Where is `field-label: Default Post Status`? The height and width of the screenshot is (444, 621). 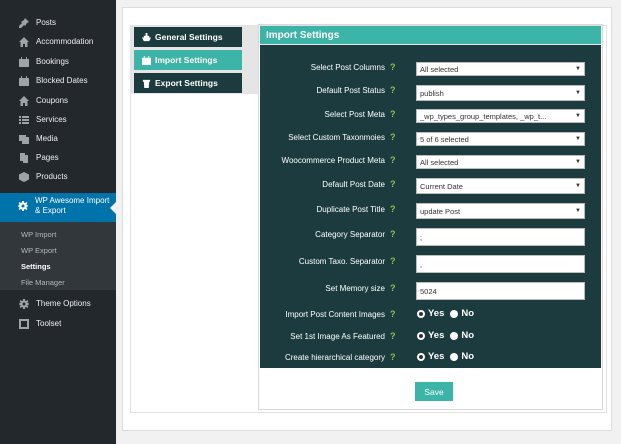
field-label: Default Post Status is located at coordinates (350, 90).